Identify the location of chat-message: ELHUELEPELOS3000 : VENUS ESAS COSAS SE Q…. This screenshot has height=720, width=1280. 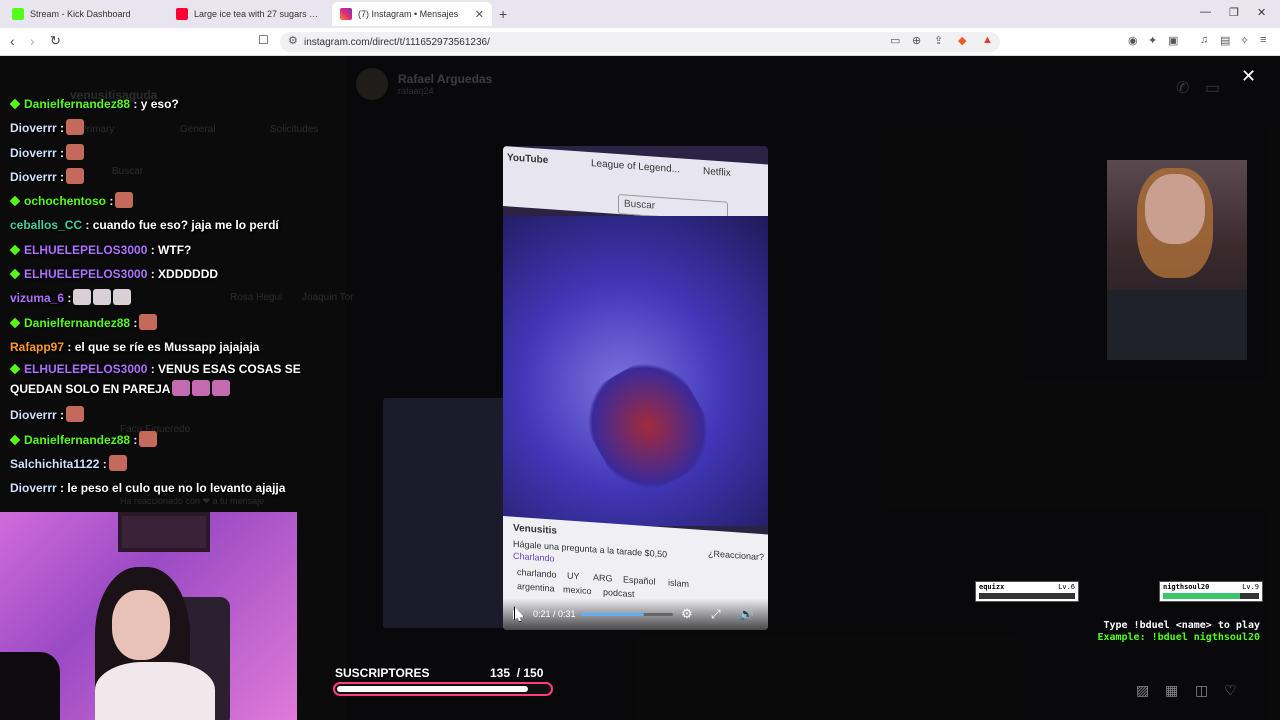
(159, 381).